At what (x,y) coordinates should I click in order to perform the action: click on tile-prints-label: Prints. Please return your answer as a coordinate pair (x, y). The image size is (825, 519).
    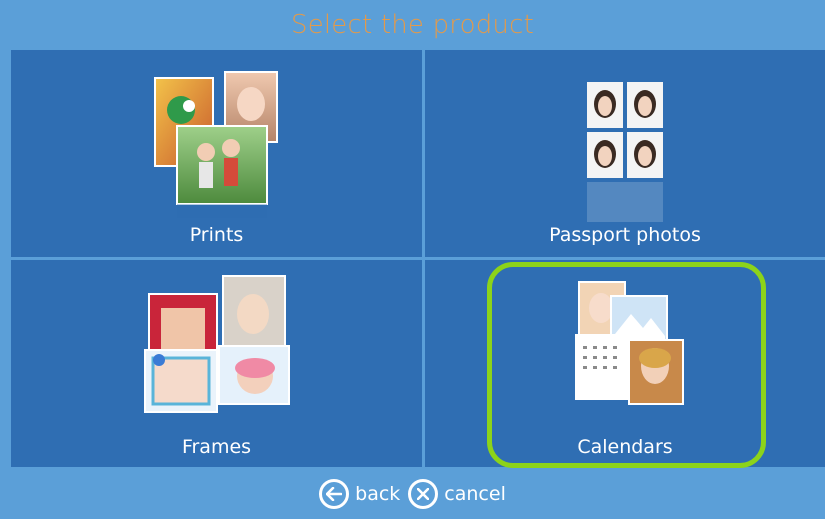
    Looking at the image, I should click on (216, 235).